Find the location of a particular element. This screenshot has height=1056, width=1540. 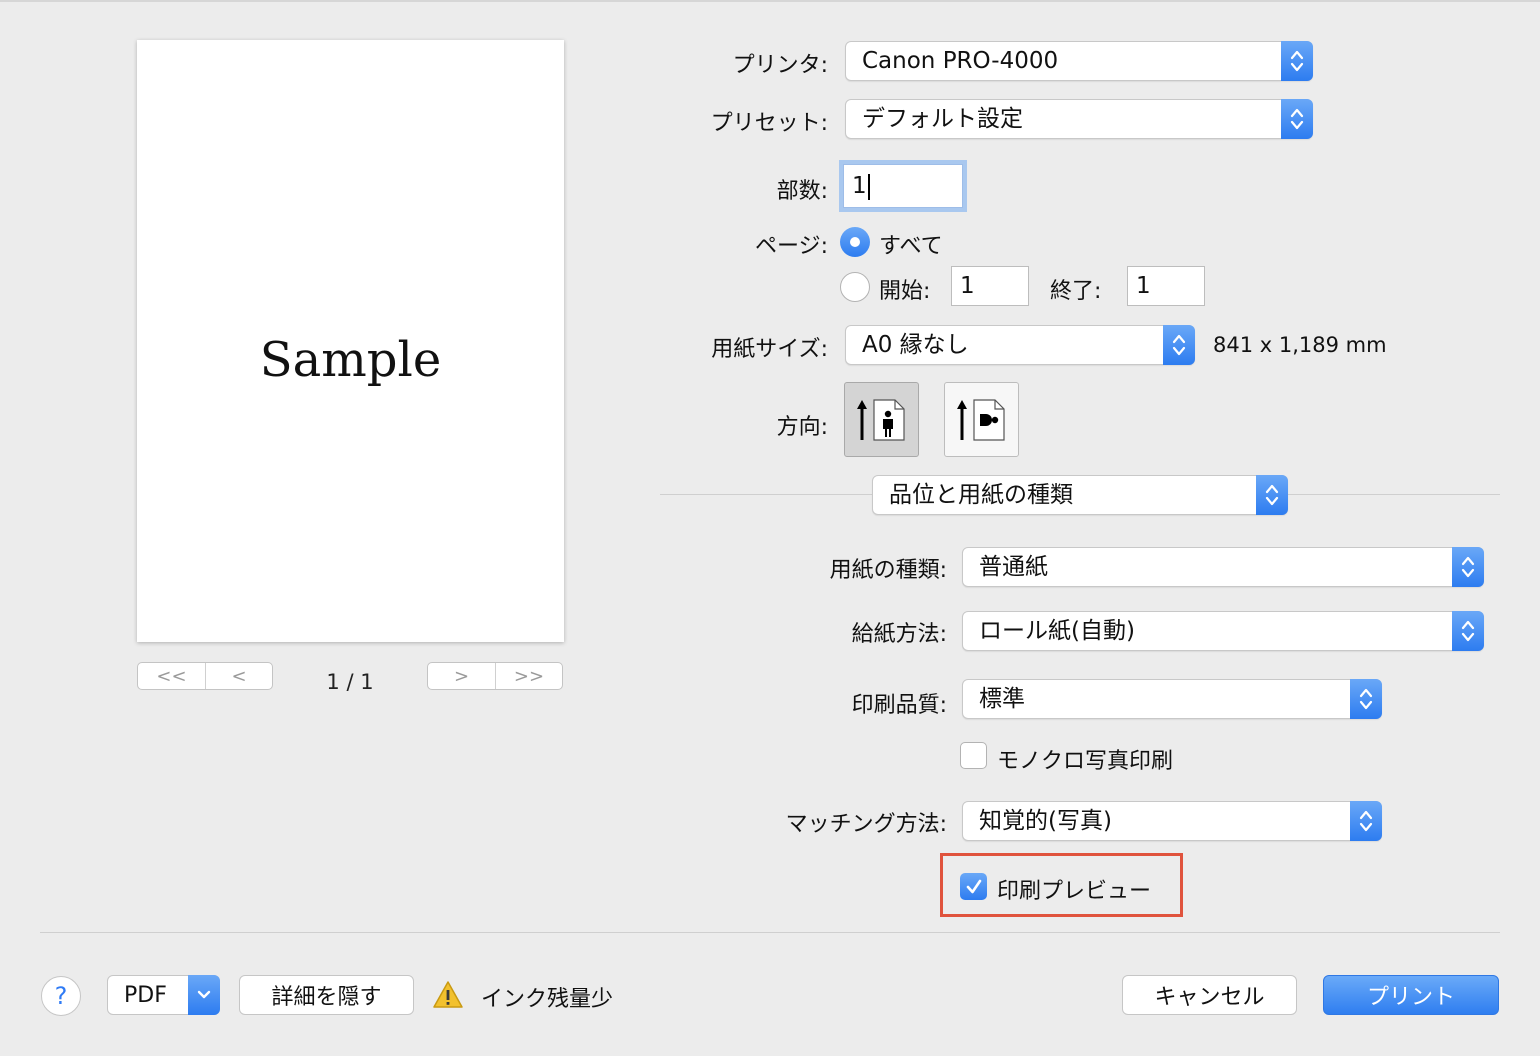

section-value: 品位と用紙の種類 is located at coordinates (981, 495).